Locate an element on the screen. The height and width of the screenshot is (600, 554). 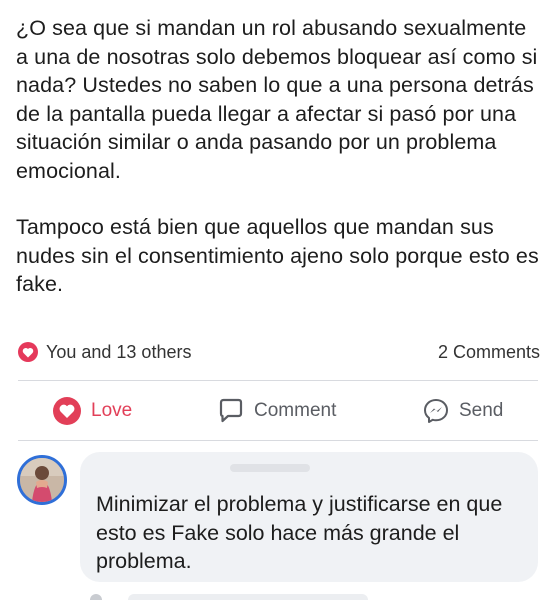
send-button: Send is located at coordinates (462, 411).